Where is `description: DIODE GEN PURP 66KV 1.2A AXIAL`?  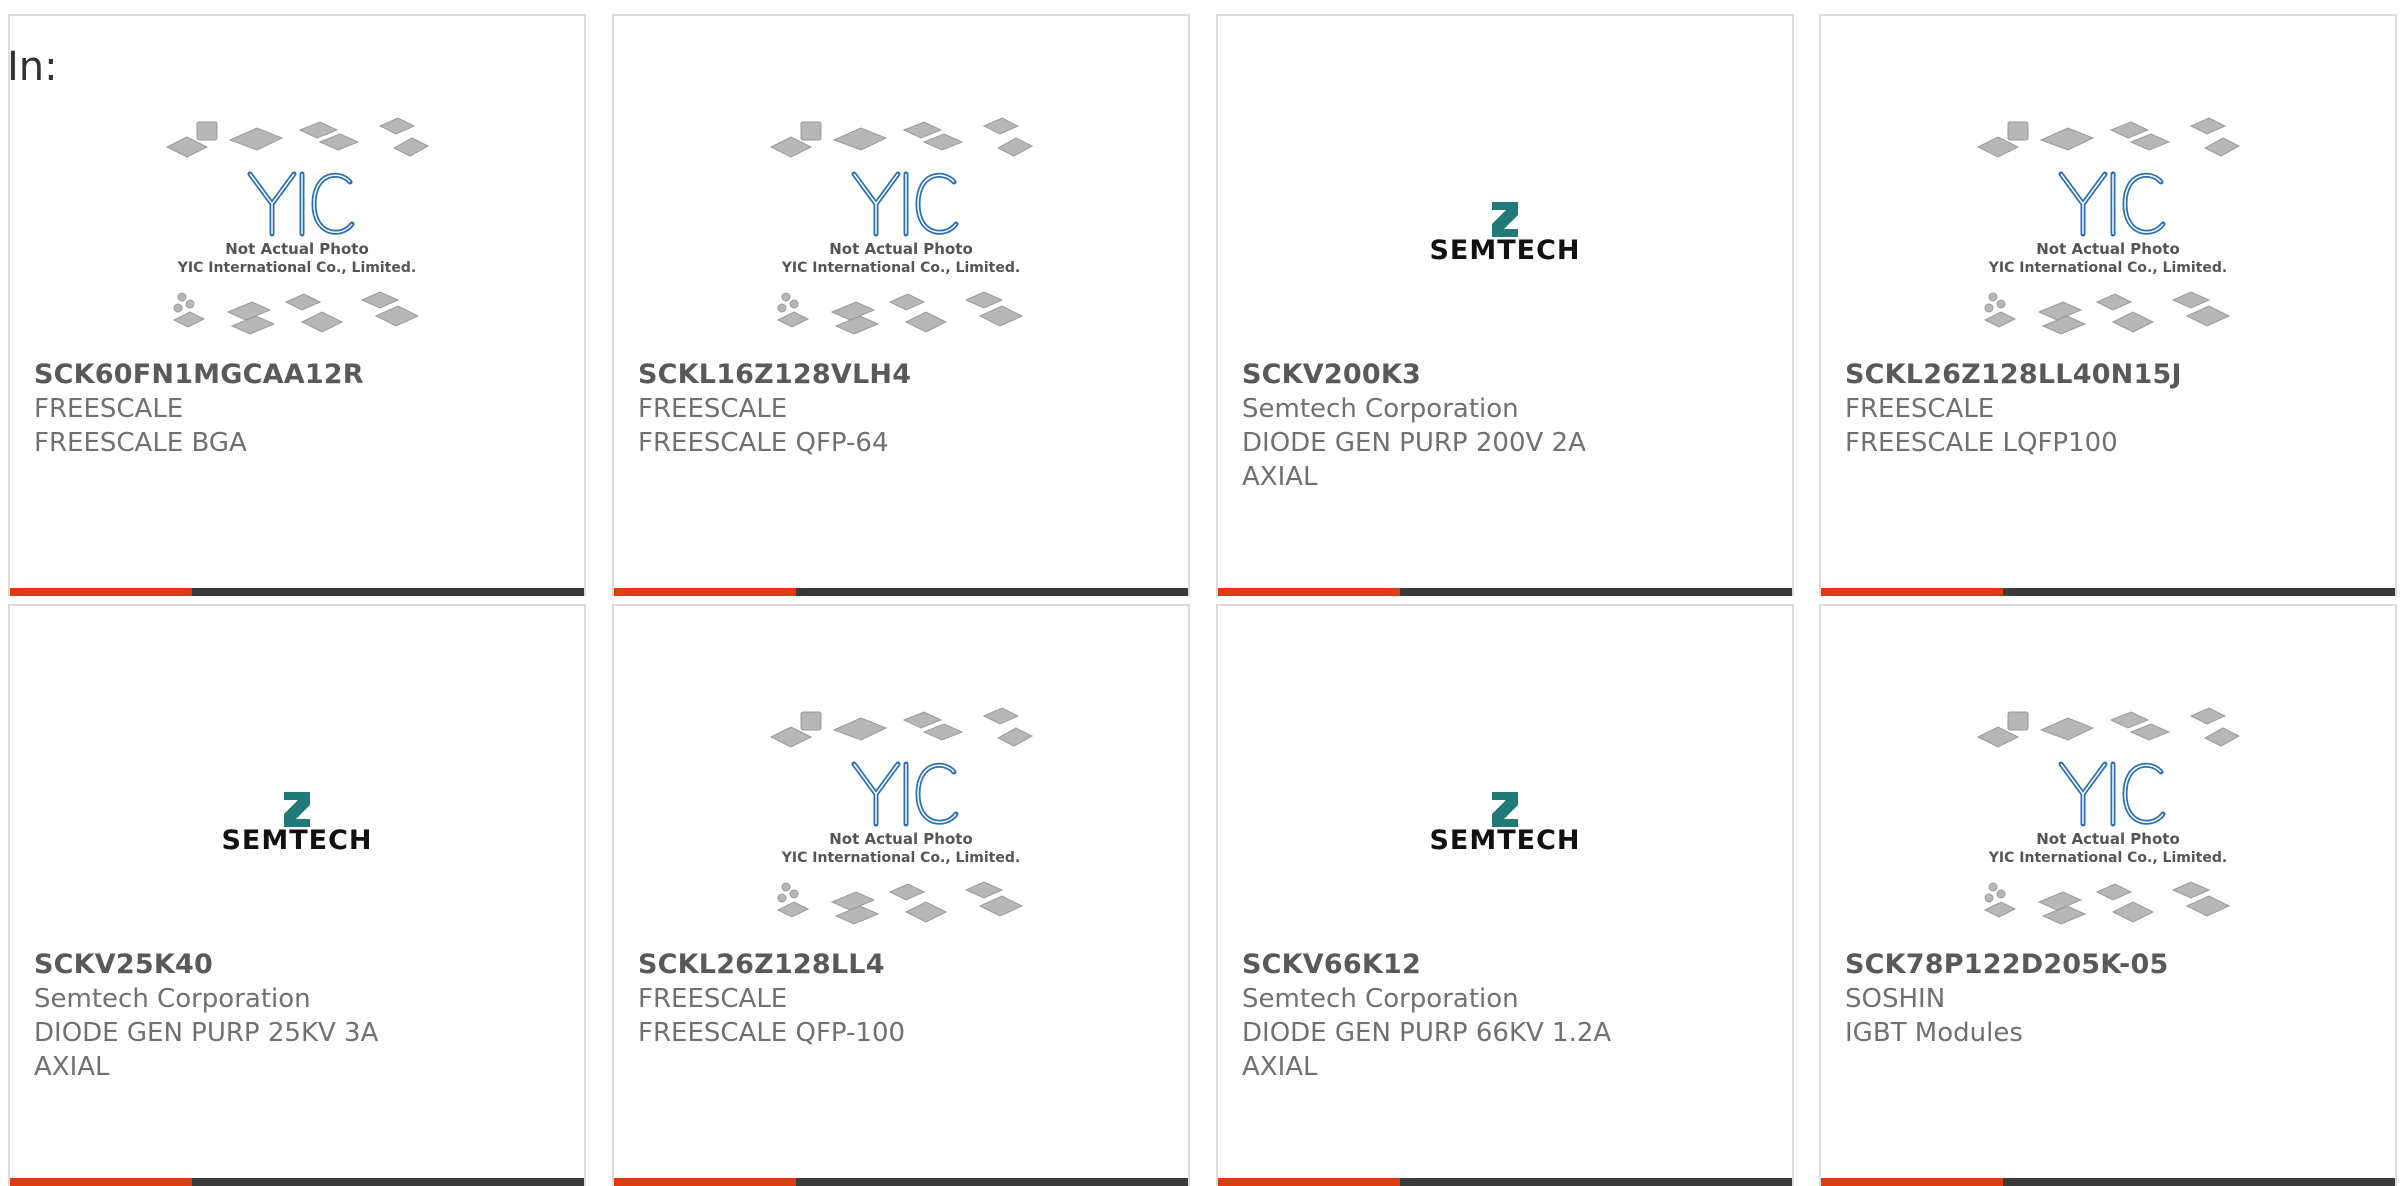 description: DIODE GEN PURP 66KV 1.2A AXIAL is located at coordinates (1427, 1050).